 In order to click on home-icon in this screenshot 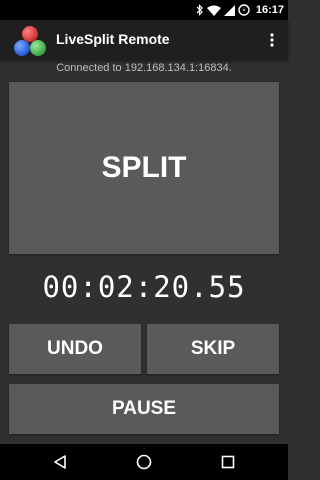, I will do `click(144, 462)`.